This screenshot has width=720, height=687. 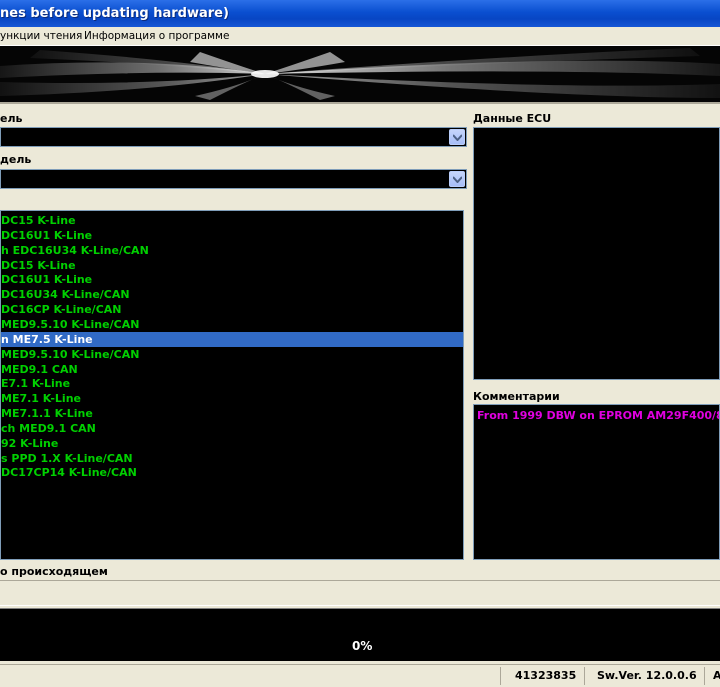 I want to click on list-item: 92 K-Line, so click(x=232, y=443).